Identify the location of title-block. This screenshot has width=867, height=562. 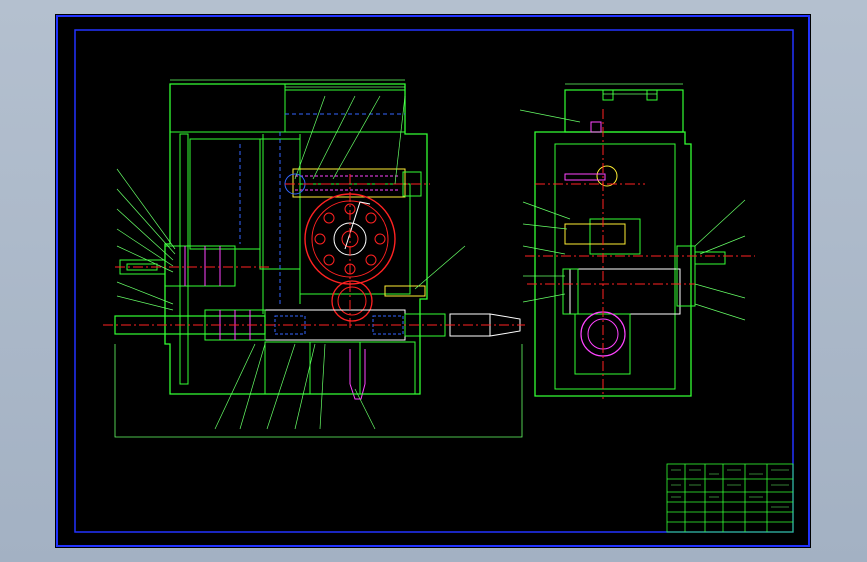
(730, 498).